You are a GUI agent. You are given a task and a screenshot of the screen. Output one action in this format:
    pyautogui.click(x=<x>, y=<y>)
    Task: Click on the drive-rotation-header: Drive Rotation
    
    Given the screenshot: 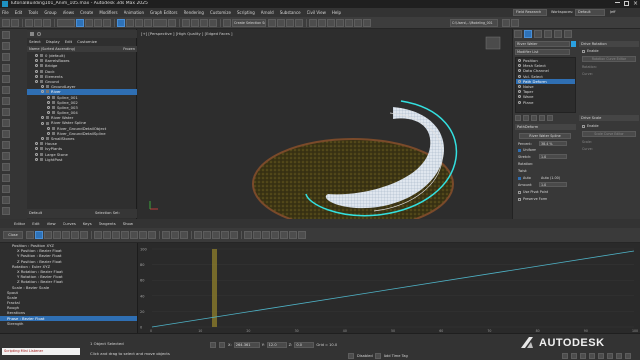 What is the action you would take?
    pyautogui.click(x=609, y=44)
    